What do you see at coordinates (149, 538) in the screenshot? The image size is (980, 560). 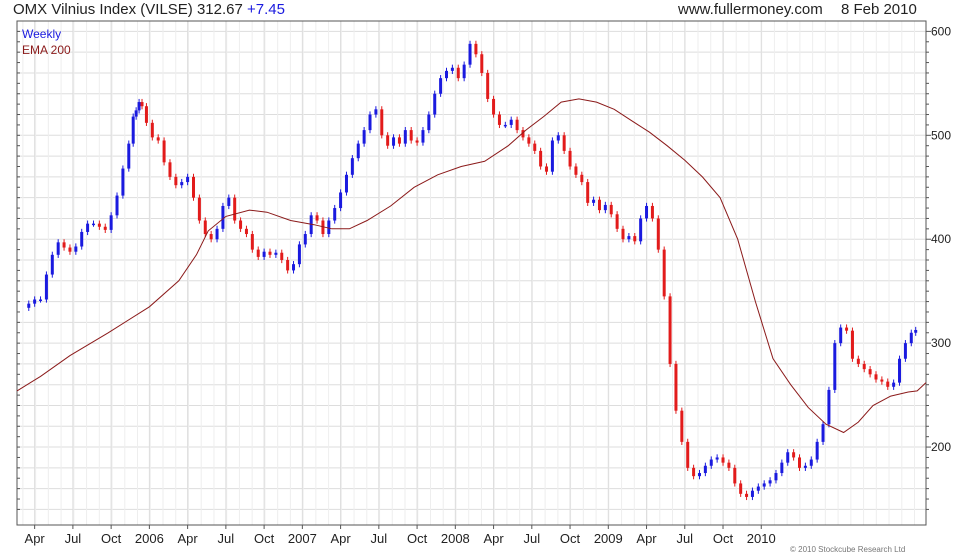 I see `x-tick-label: 2006` at bounding box center [149, 538].